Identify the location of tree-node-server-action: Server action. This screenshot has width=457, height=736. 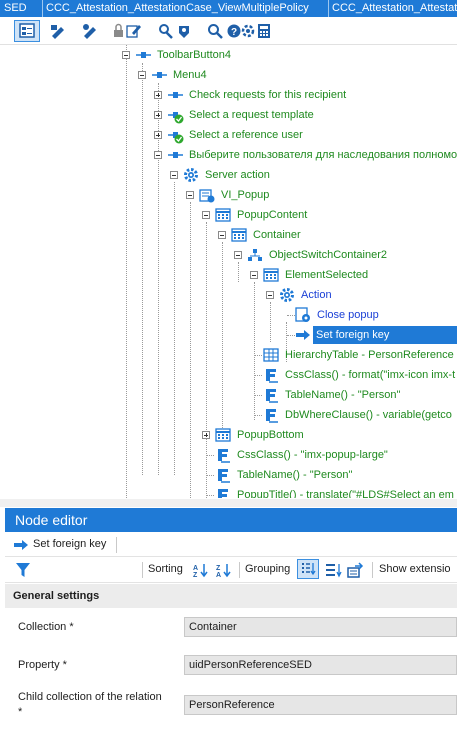
(228, 175).